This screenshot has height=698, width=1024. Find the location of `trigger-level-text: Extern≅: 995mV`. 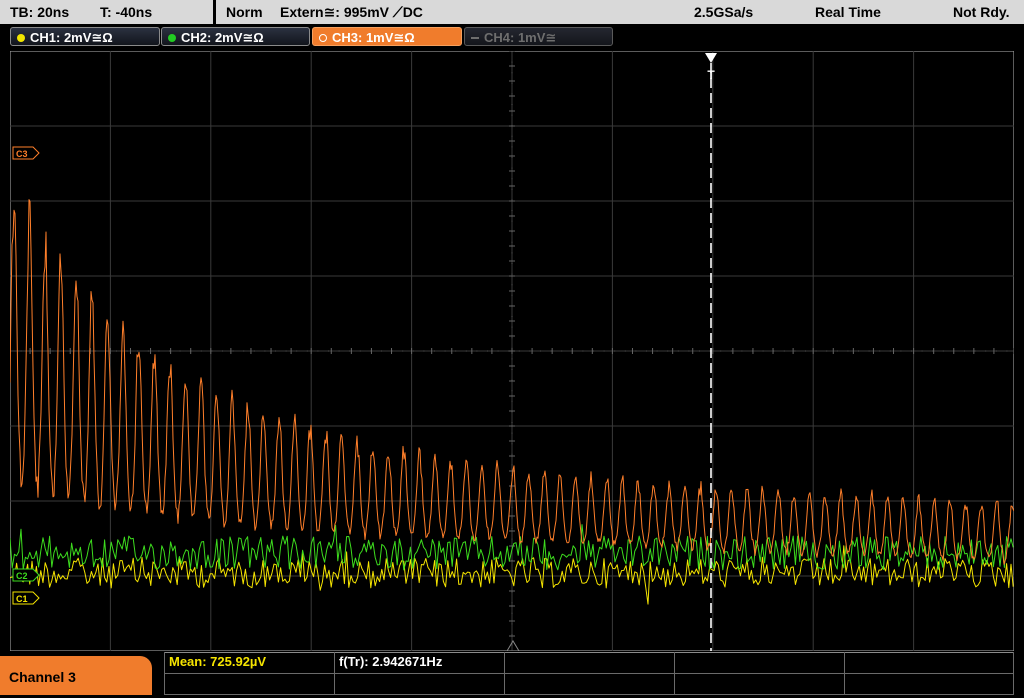

trigger-level-text: Extern≅: 995mV is located at coordinates (334, 12).